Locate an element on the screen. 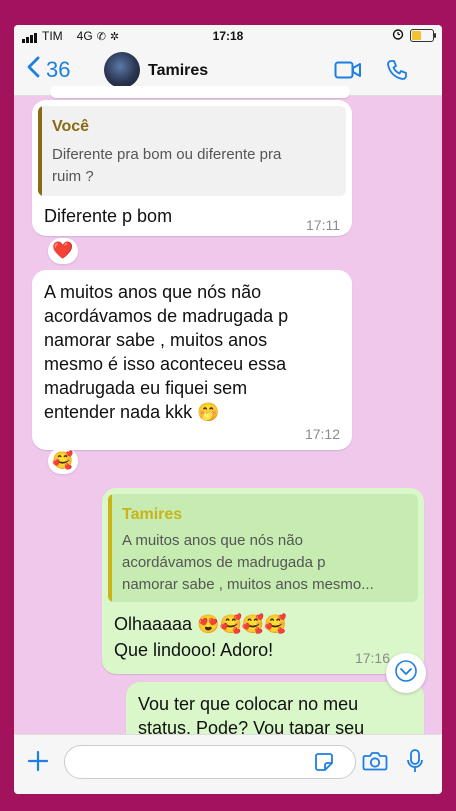  battery-icon is located at coordinates (423, 35).